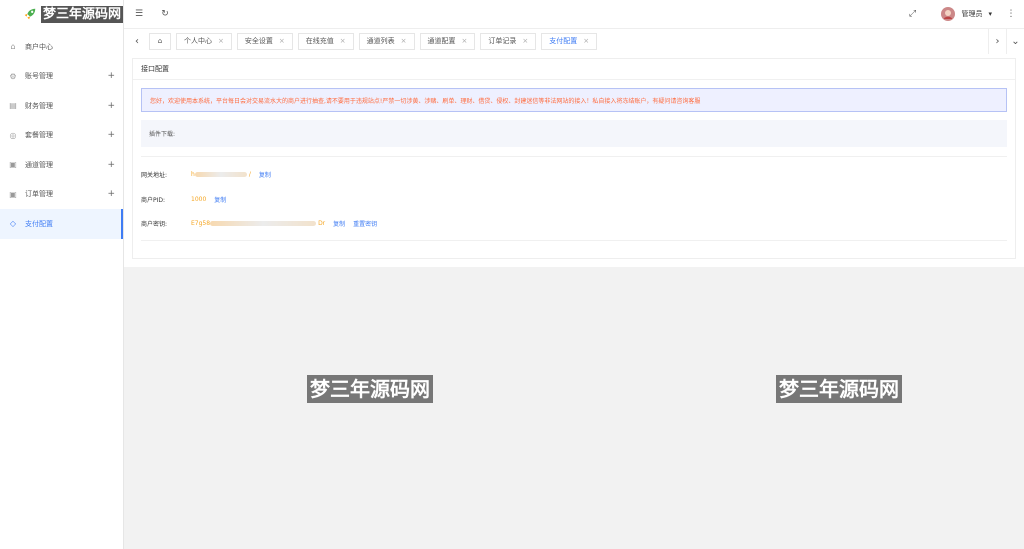 This screenshot has width=1024, height=549. I want to click on tab-channel-list: 通道列表 ×, so click(386, 41).